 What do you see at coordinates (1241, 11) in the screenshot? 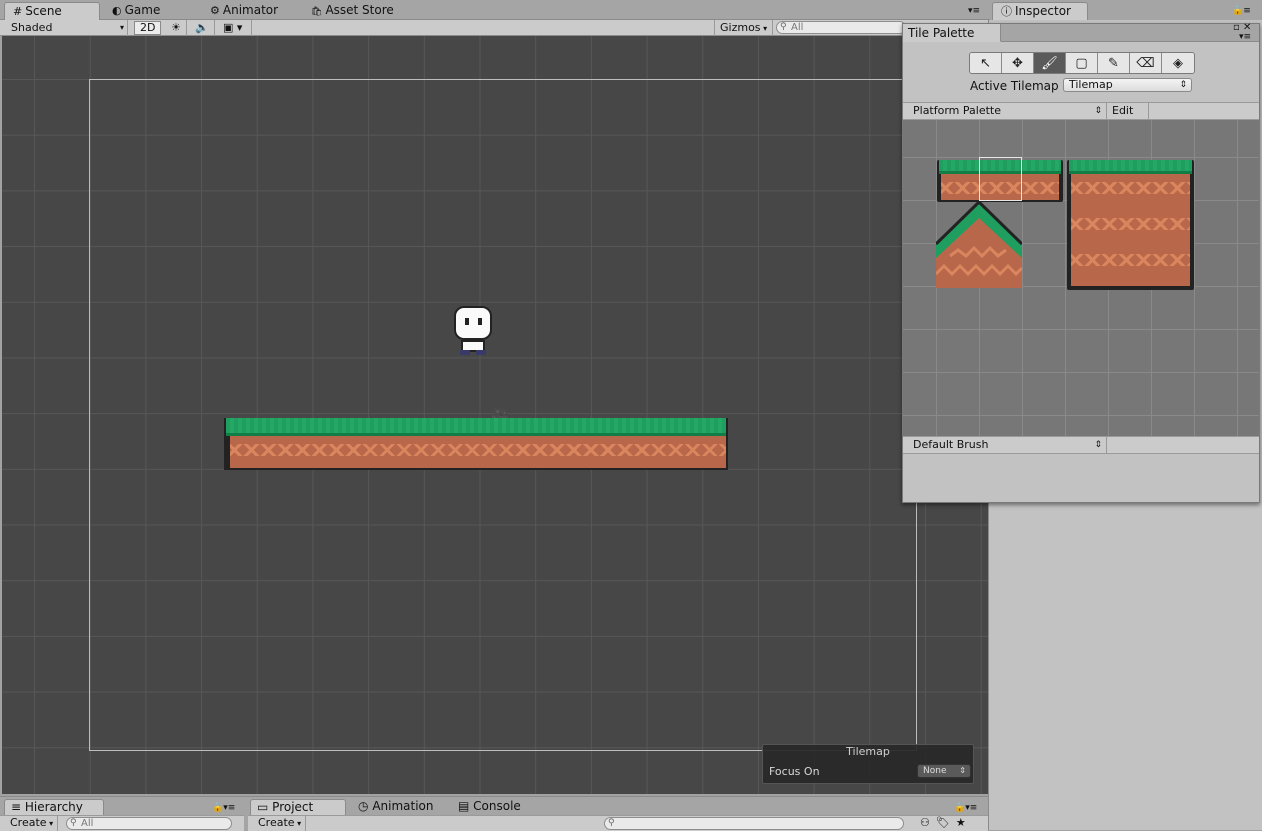
I see `lock-icon: 🔒≡` at bounding box center [1241, 11].